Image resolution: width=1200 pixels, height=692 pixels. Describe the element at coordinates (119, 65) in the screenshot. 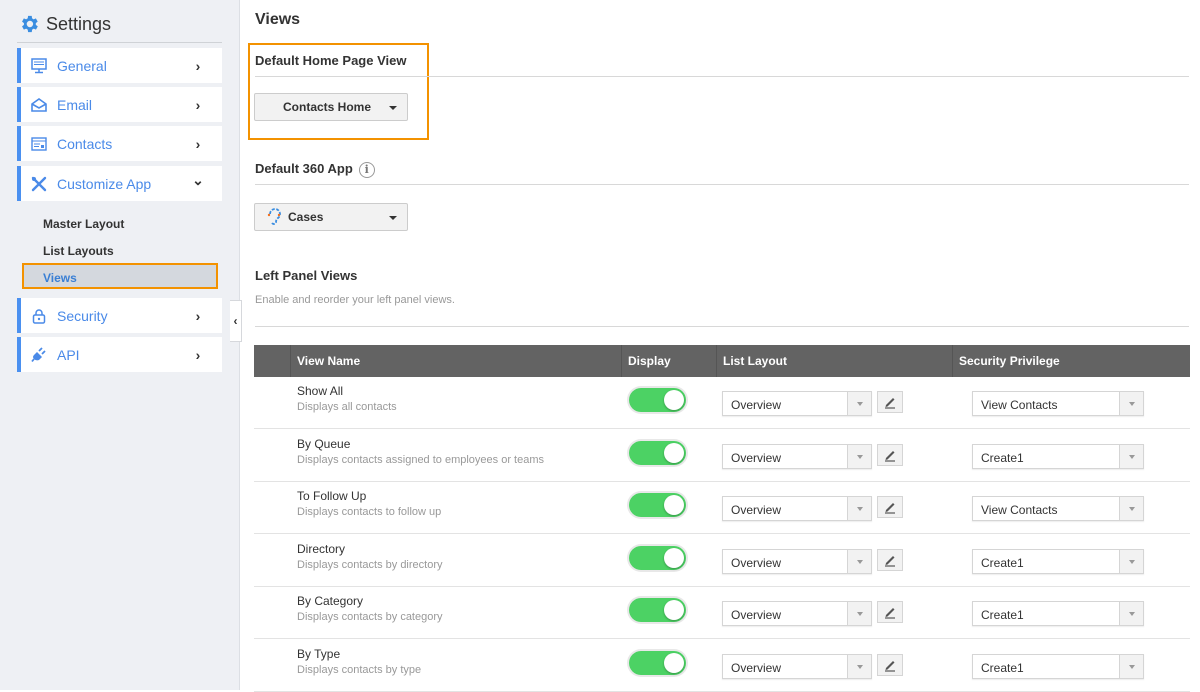

I see `sidebar-item-general: General ›` at that location.